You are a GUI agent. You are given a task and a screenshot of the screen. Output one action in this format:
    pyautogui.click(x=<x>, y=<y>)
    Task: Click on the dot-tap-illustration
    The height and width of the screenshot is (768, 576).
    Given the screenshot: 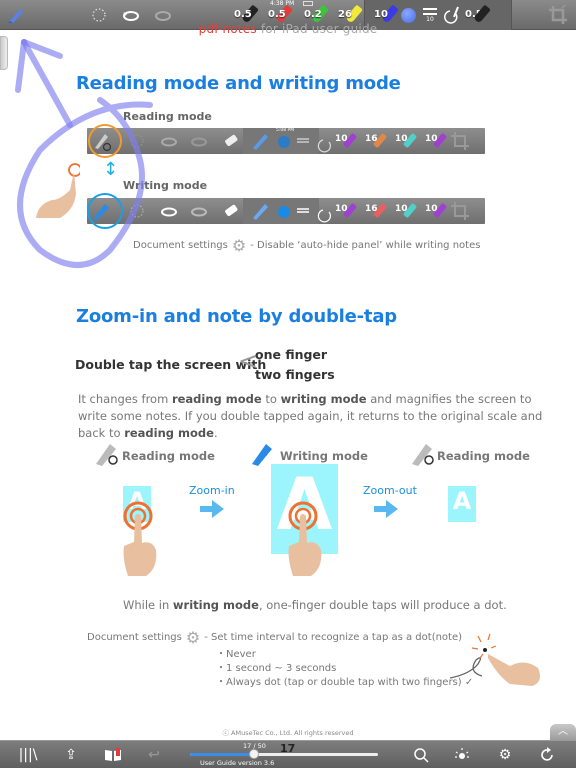 What is the action you would take?
    pyautogui.click(x=494, y=659)
    